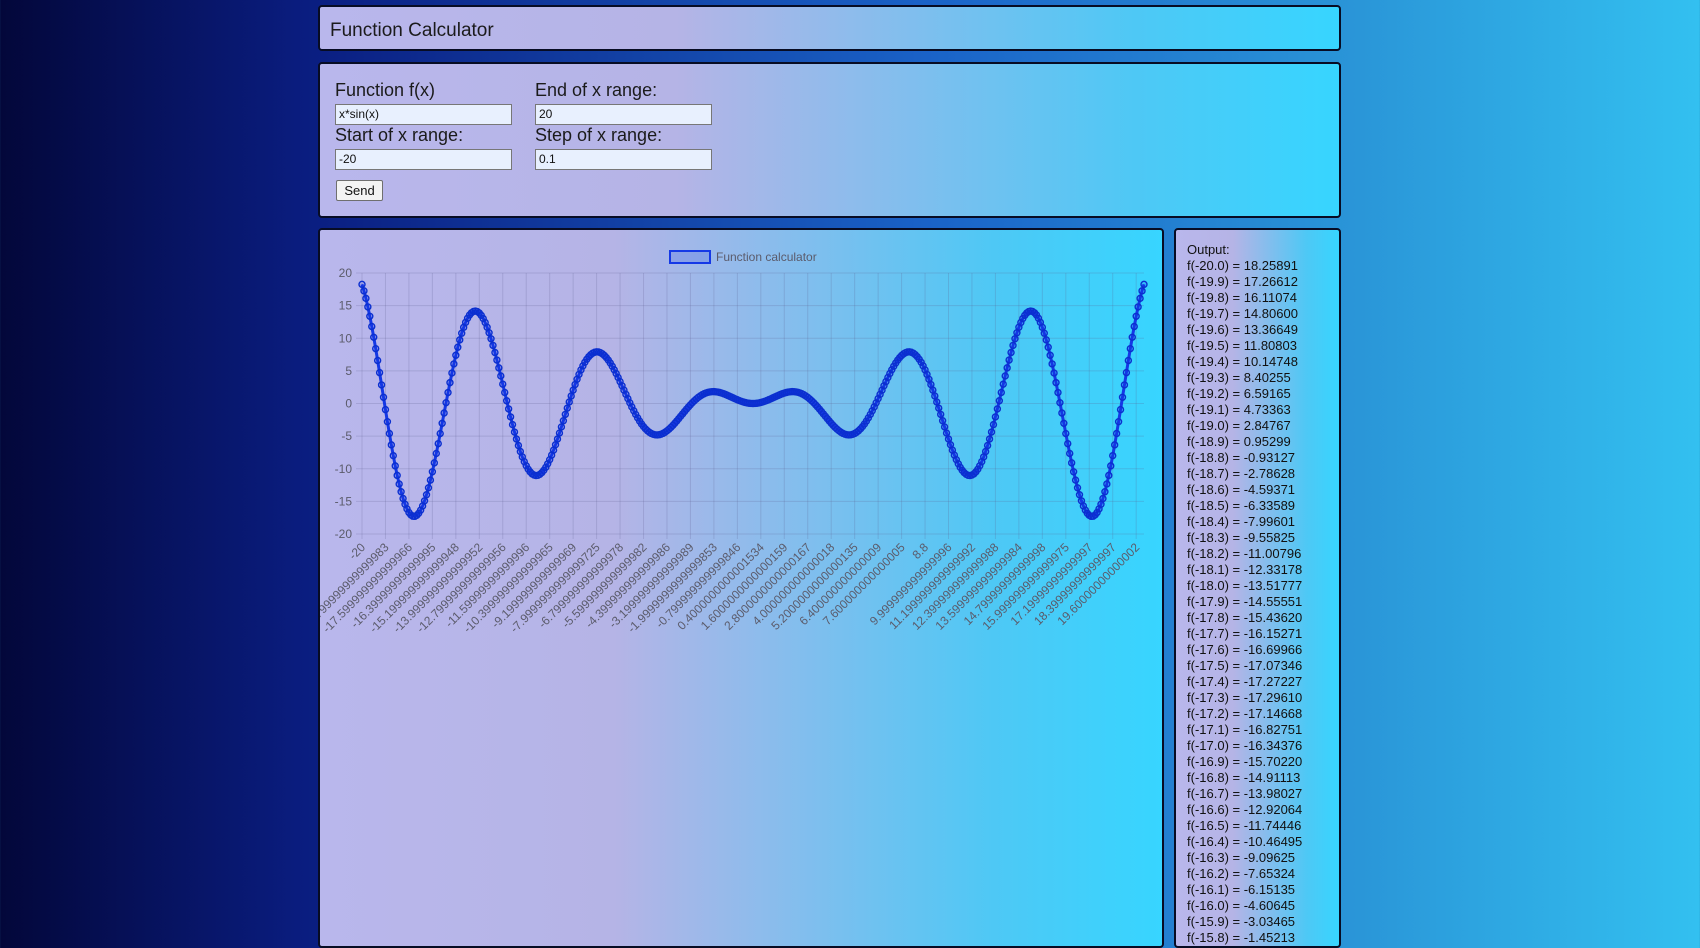  Describe the element at coordinates (1241, 489) in the screenshot. I see `output-line: f(-18.6) = -4.59371` at that location.